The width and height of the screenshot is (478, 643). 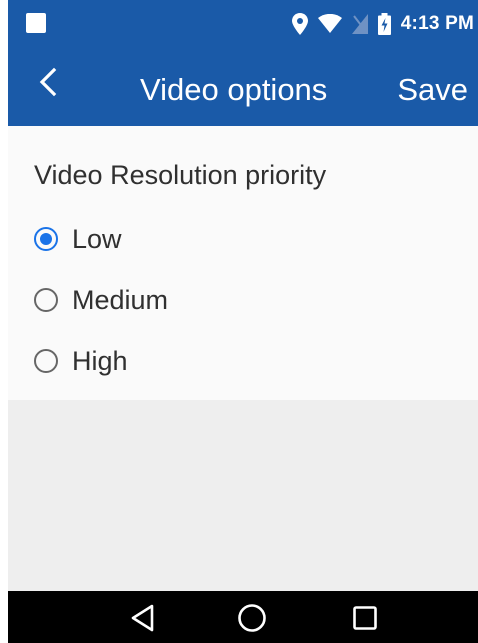 What do you see at coordinates (46, 300) in the screenshot?
I see `radio-medium` at bounding box center [46, 300].